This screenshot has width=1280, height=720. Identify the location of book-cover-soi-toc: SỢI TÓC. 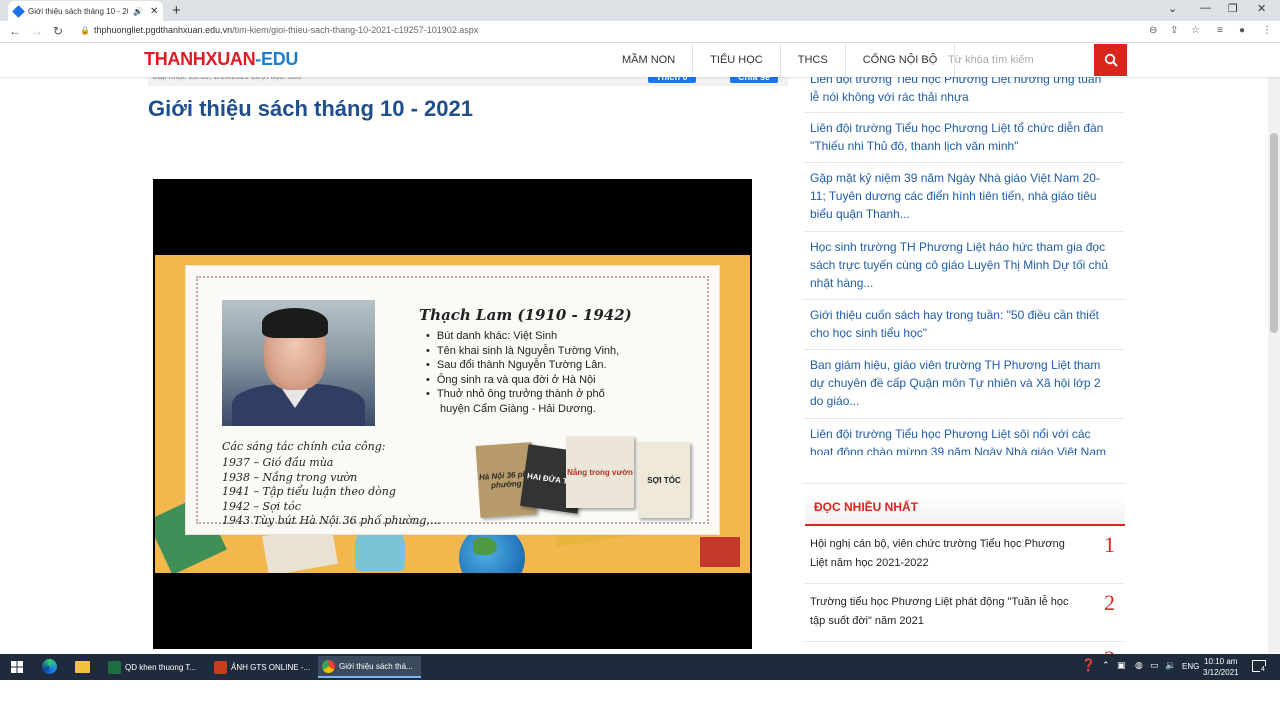
(664, 480).